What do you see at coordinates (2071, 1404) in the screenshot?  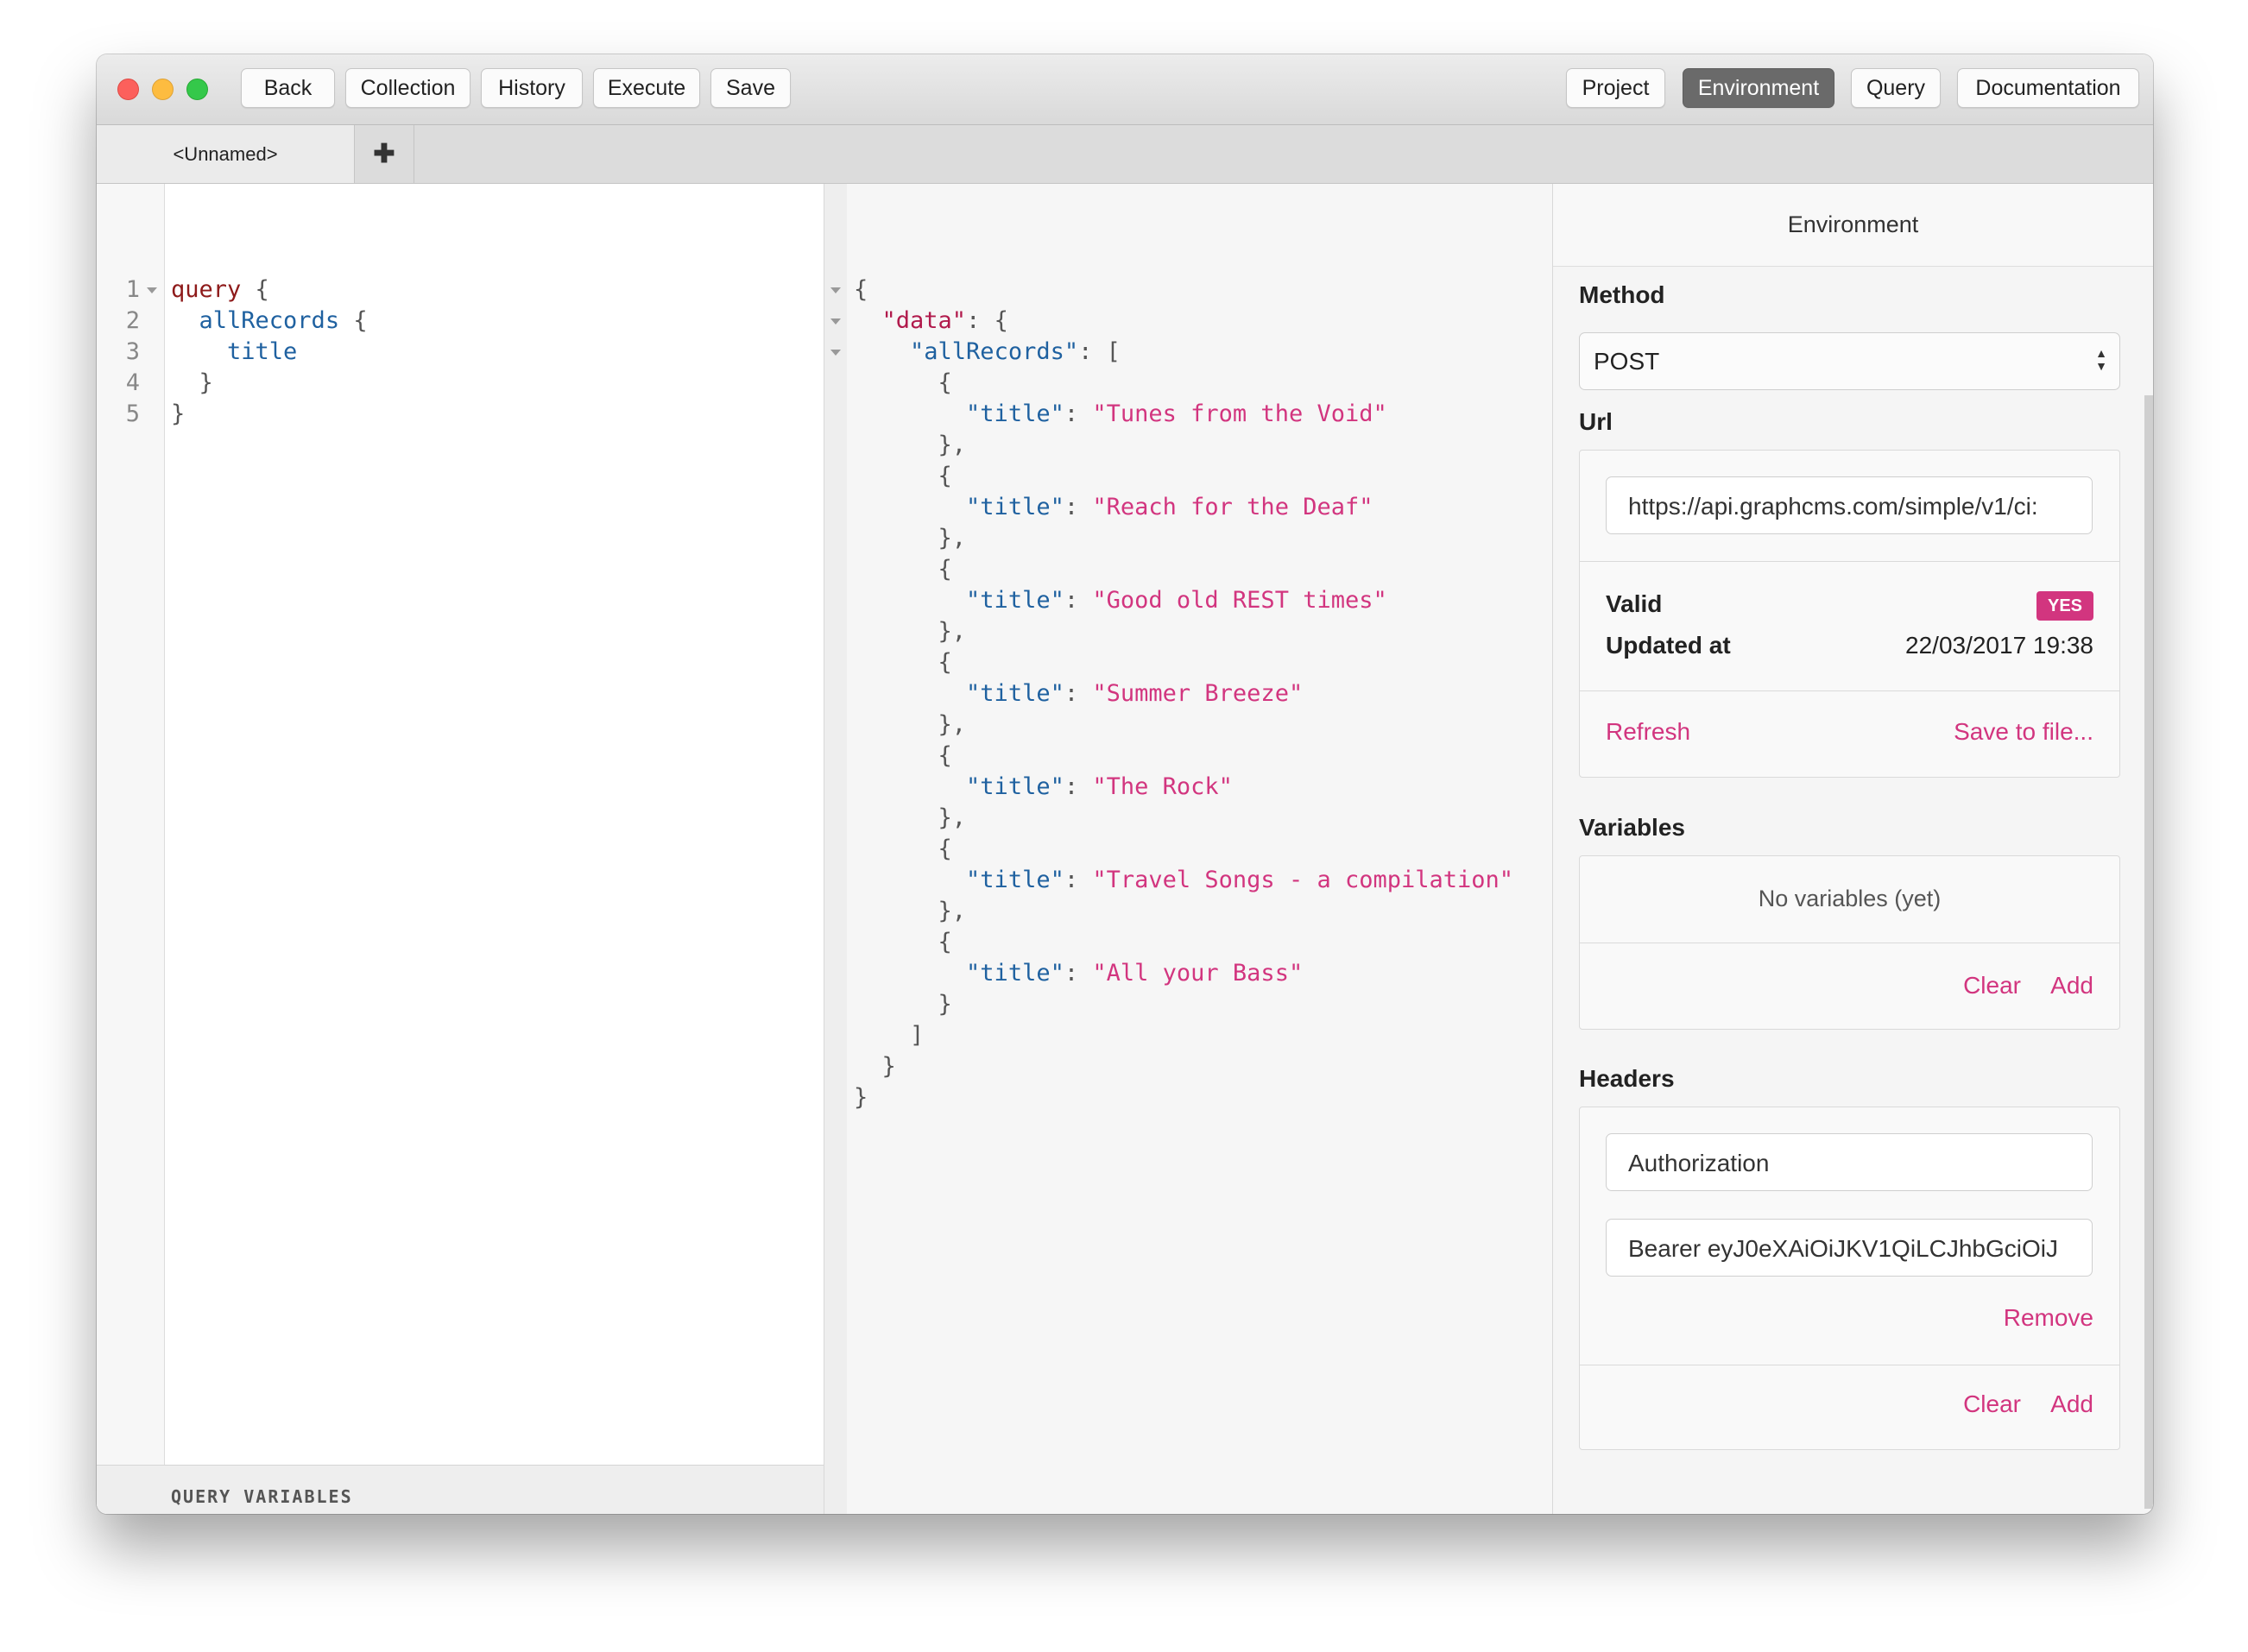 I see `headers-add-link: Add` at bounding box center [2071, 1404].